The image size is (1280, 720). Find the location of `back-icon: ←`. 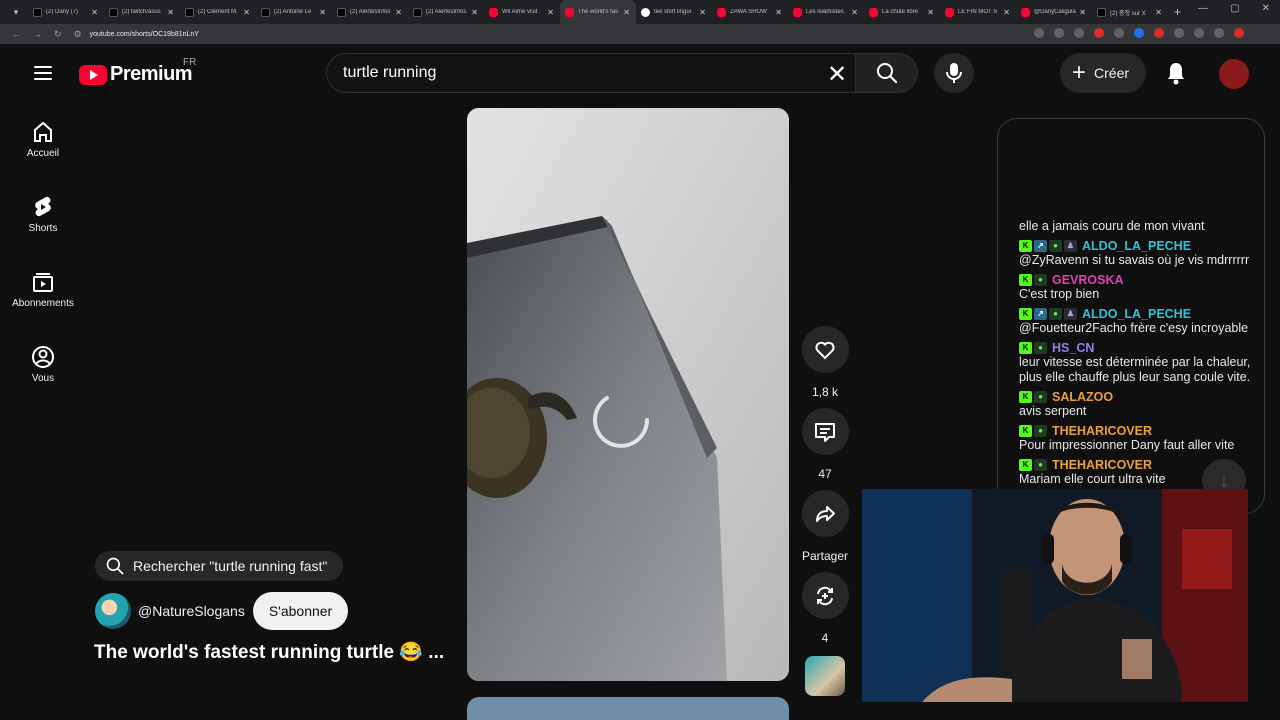

back-icon: ← is located at coordinates (16, 34).